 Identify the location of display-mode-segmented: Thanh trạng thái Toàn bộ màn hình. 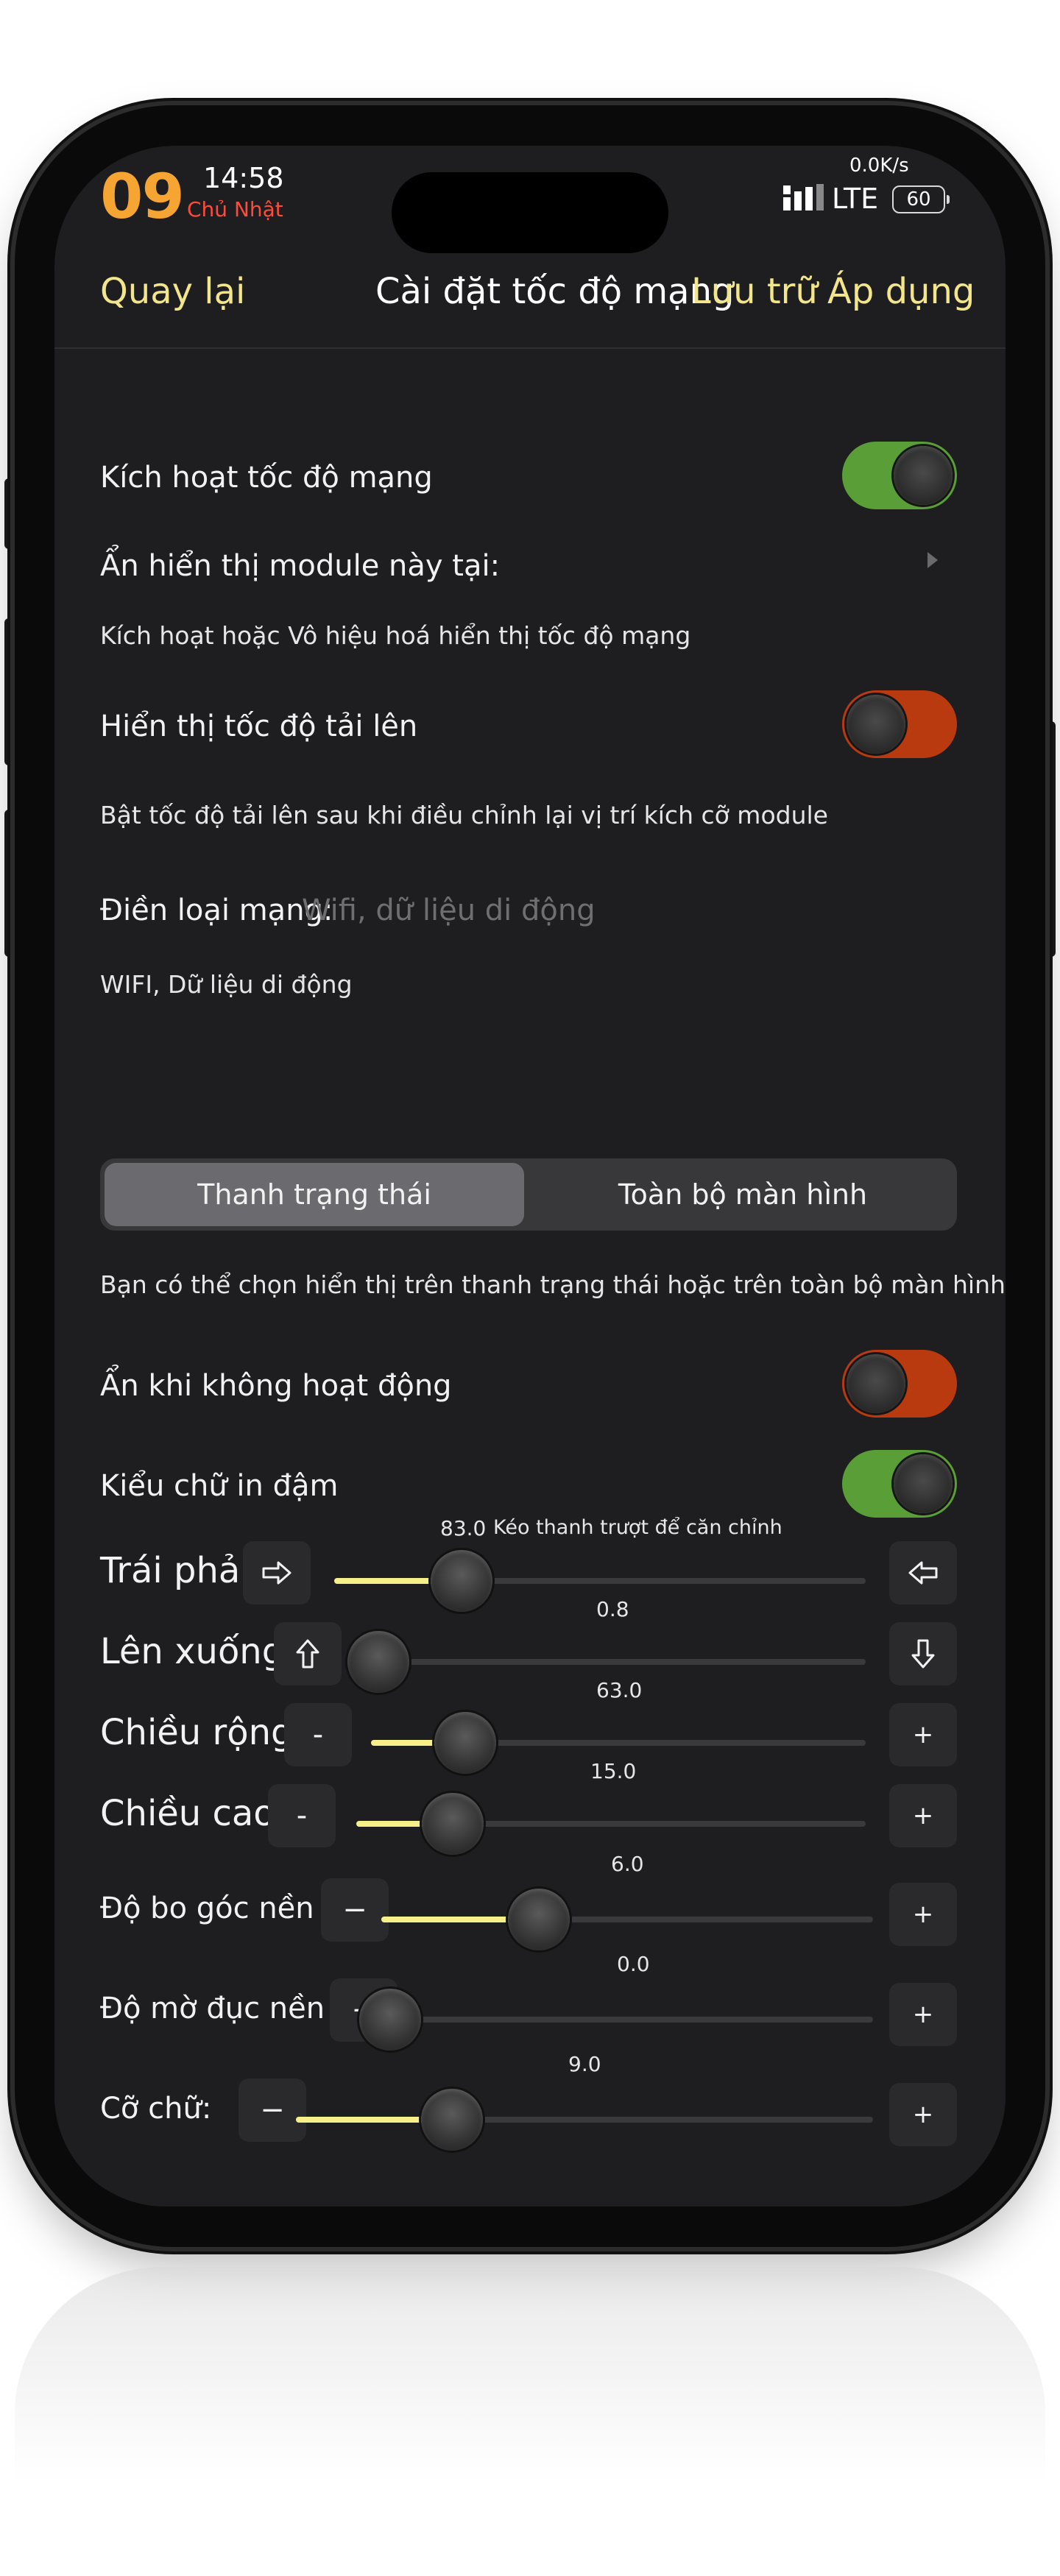
(528, 1194).